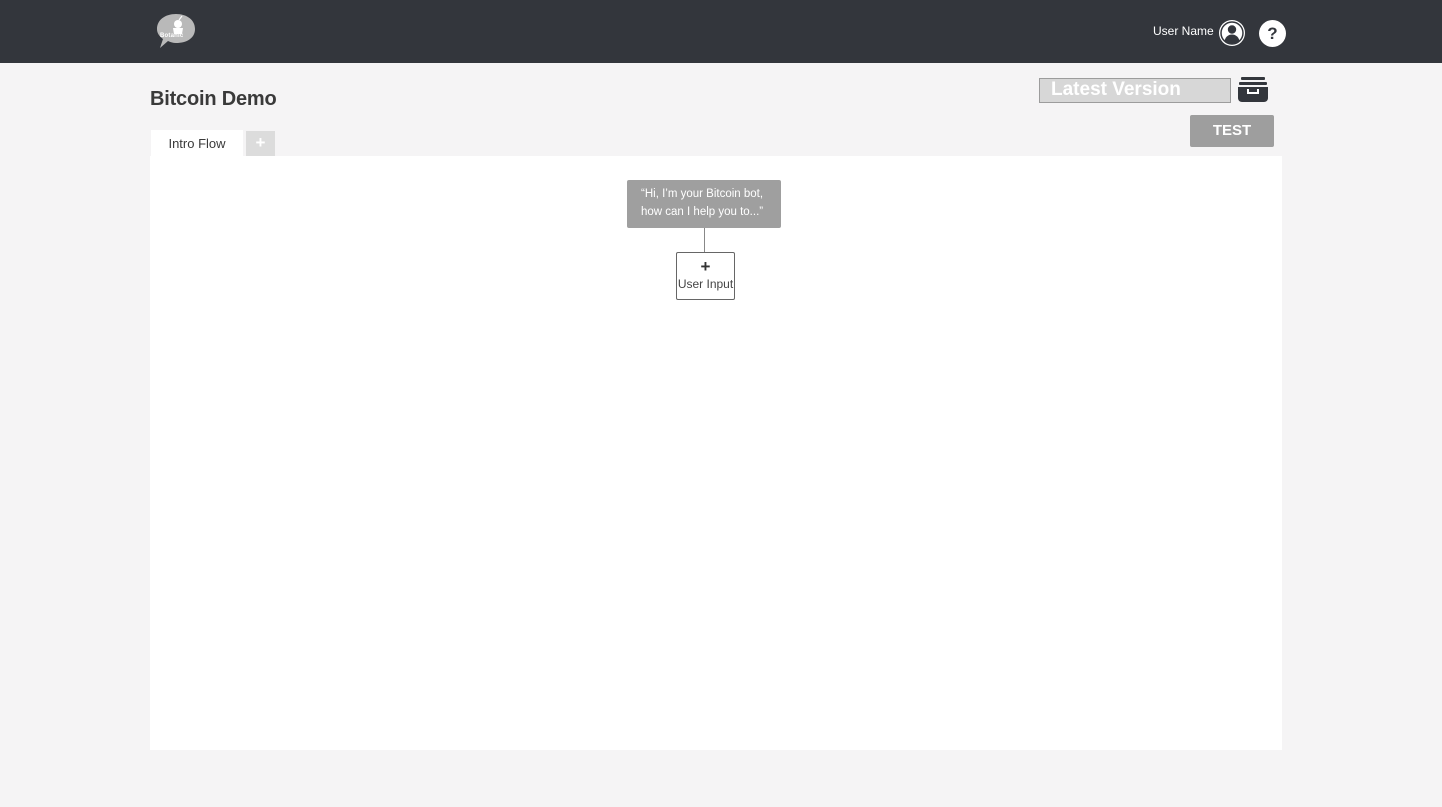 This screenshot has height=807, width=1442. Describe the element at coordinates (172, 36) in the screenshot. I see `logo-text: Botanic` at that location.